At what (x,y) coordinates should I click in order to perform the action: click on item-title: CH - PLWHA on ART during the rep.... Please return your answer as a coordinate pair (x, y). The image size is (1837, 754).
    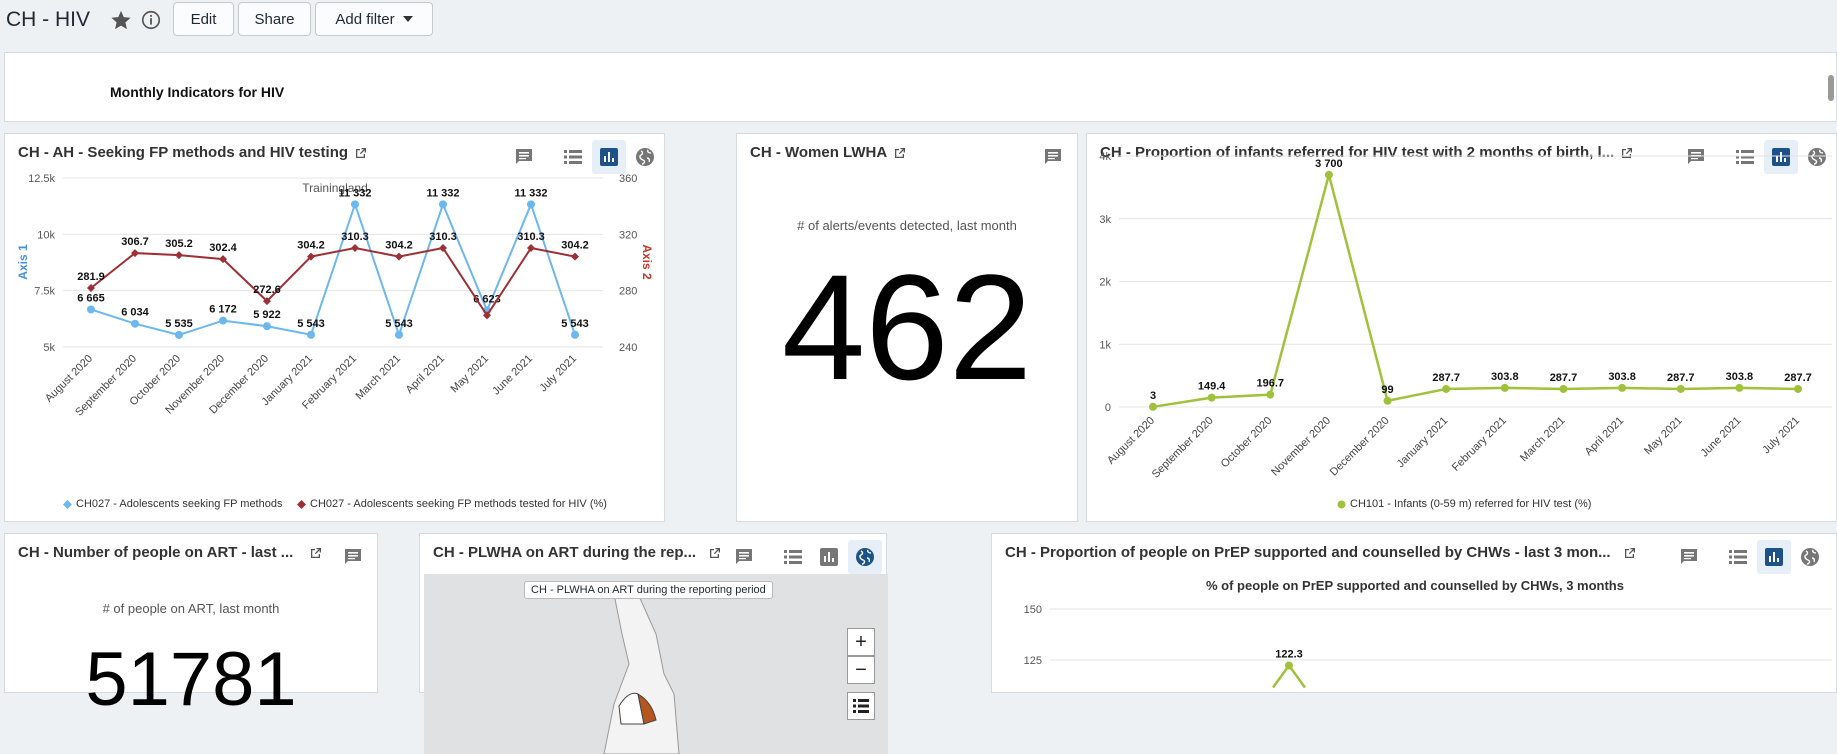
    Looking at the image, I should click on (577, 552).